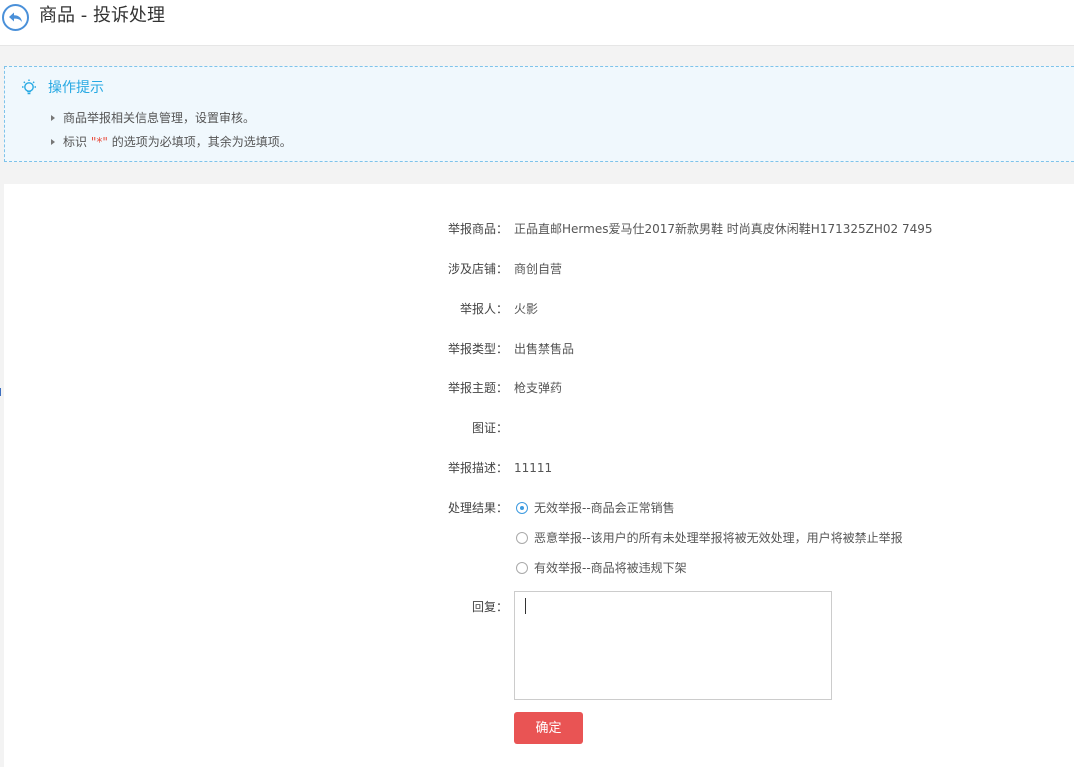  Describe the element at coordinates (102, 15) in the screenshot. I see `page-title: 商品 - 投诉处理` at that location.